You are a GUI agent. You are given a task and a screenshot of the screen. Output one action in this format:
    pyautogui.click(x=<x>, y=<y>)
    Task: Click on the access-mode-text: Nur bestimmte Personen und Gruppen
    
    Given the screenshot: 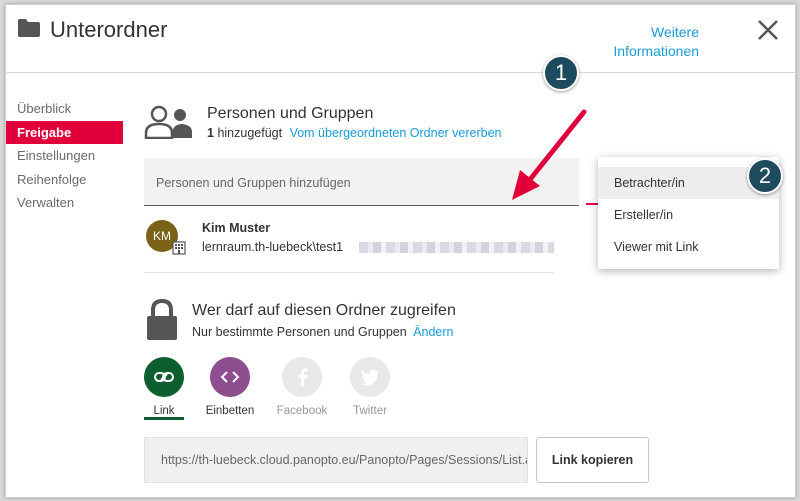 What is the action you would take?
    pyautogui.click(x=299, y=332)
    